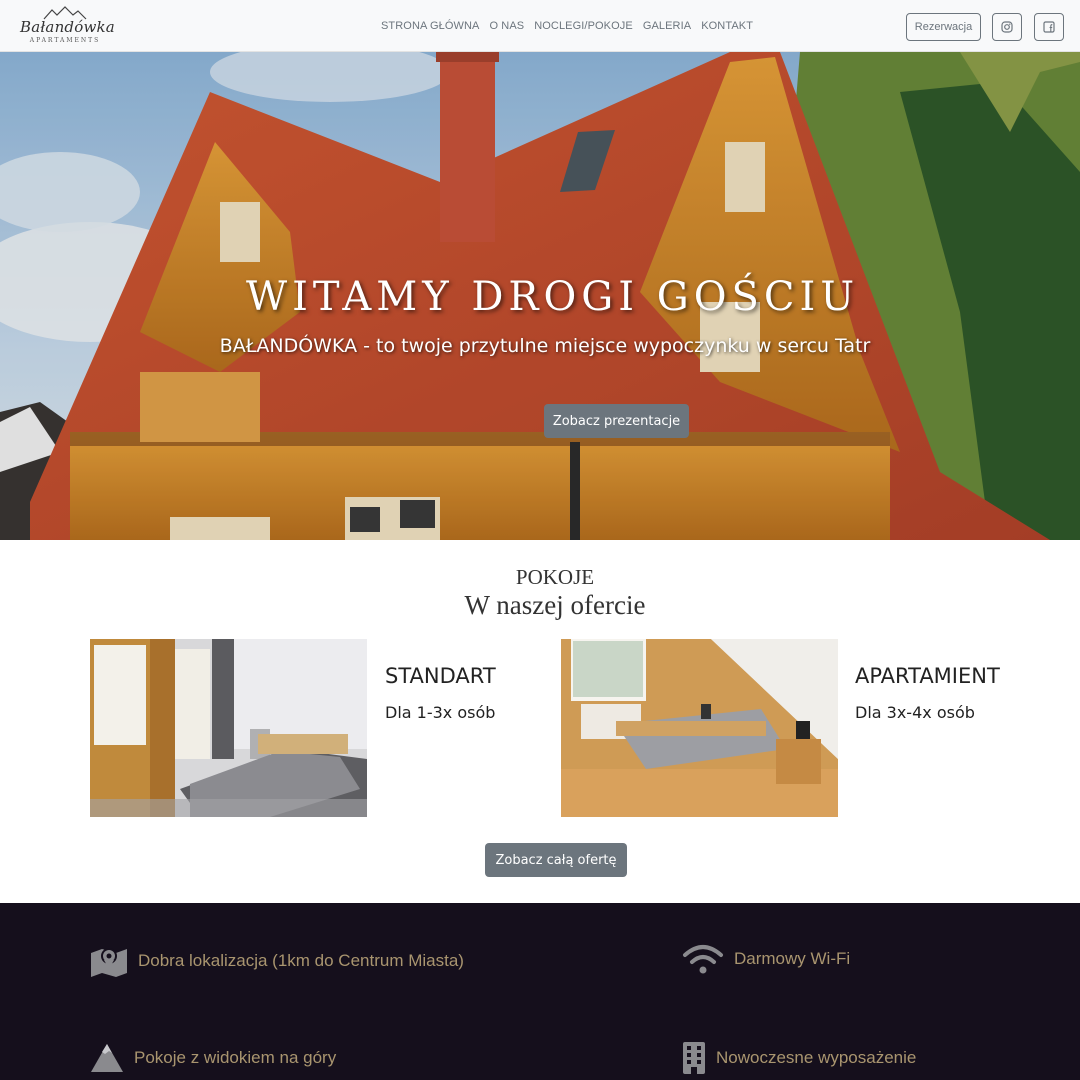  I want to click on brand-subtitle: APARTAMENTS, so click(65, 40).